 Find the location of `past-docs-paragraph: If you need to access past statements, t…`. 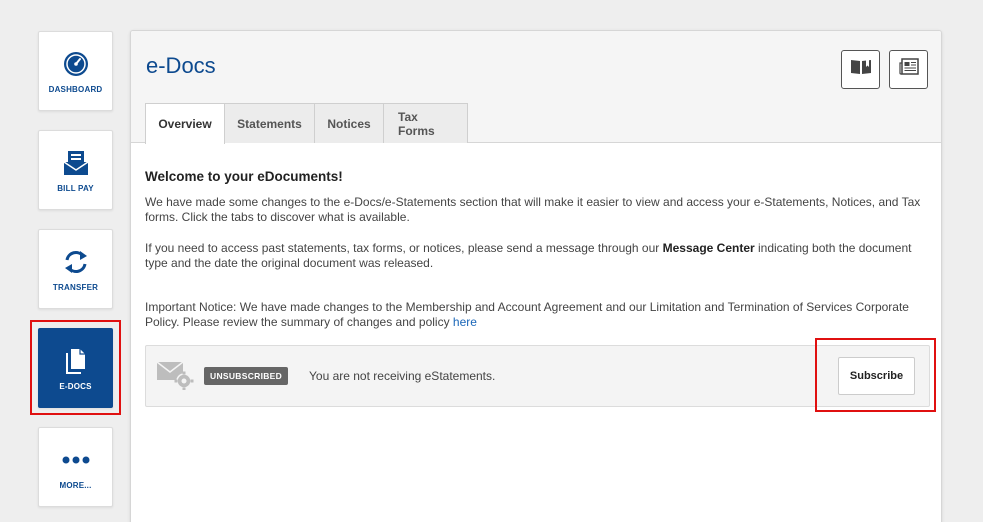

past-docs-paragraph: If you need to access past statements, t… is located at coordinates (537, 256).